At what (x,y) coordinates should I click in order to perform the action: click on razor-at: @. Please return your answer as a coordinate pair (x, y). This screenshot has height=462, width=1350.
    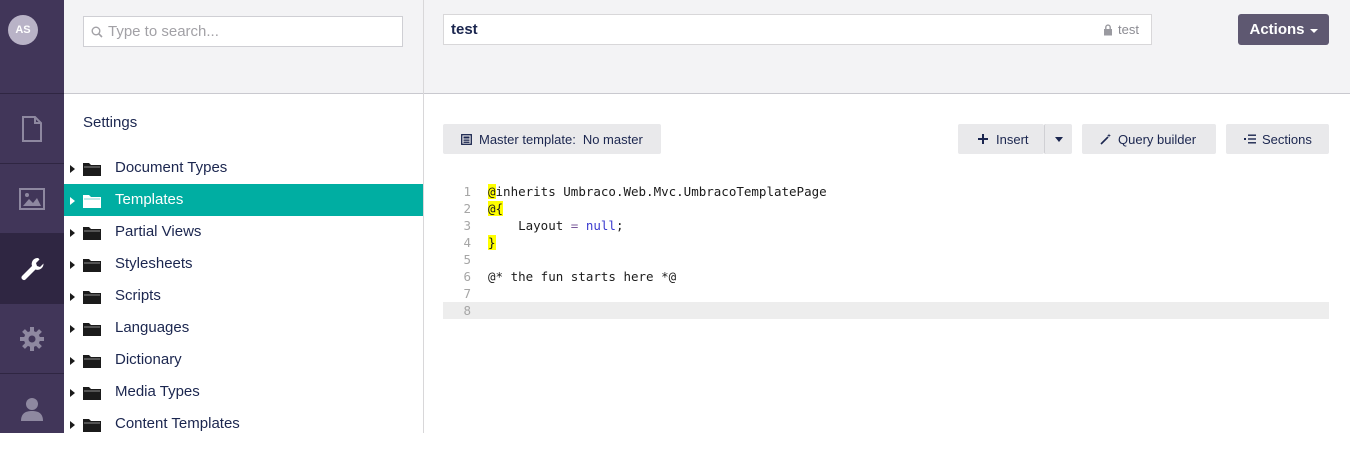
    Looking at the image, I should click on (492, 191).